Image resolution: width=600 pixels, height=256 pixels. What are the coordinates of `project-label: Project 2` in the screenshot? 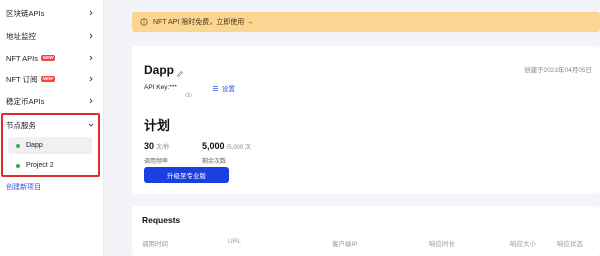 It's located at (40, 165).